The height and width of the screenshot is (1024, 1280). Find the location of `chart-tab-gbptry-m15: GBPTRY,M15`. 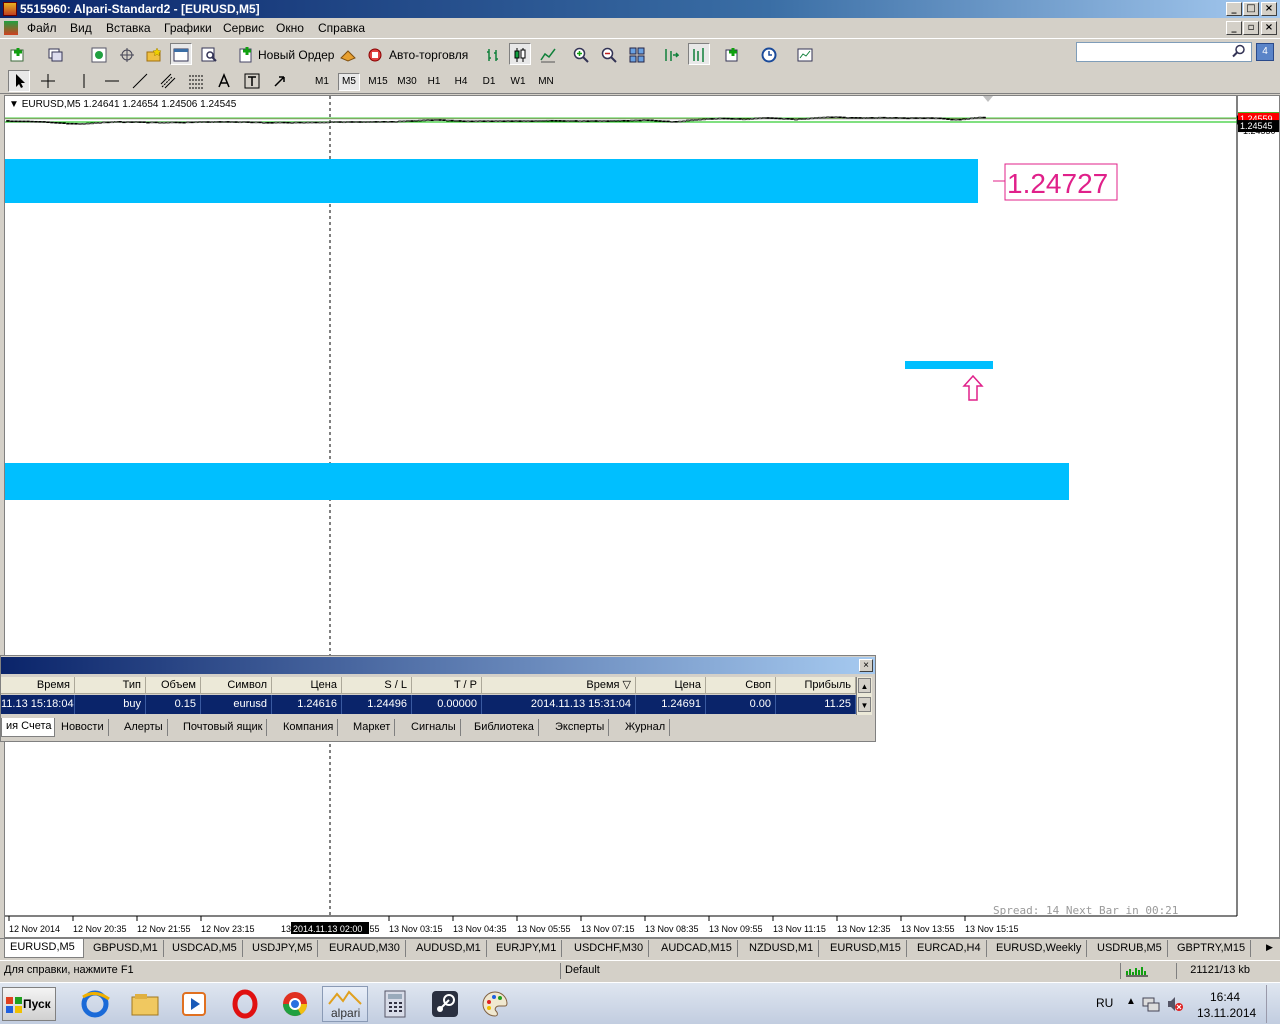

chart-tab-gbptry-m15: GBPTRY,M15 is located at coordinates (1212, 948).